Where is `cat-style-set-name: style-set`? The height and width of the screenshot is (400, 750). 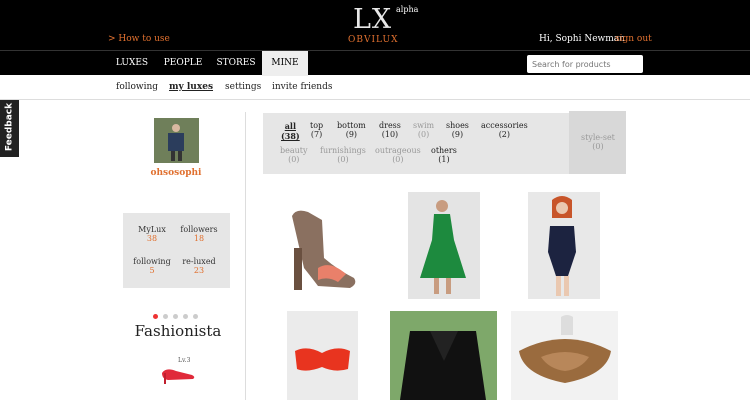
cat-style-set-name: style-set is located at coordinates (598, 137).